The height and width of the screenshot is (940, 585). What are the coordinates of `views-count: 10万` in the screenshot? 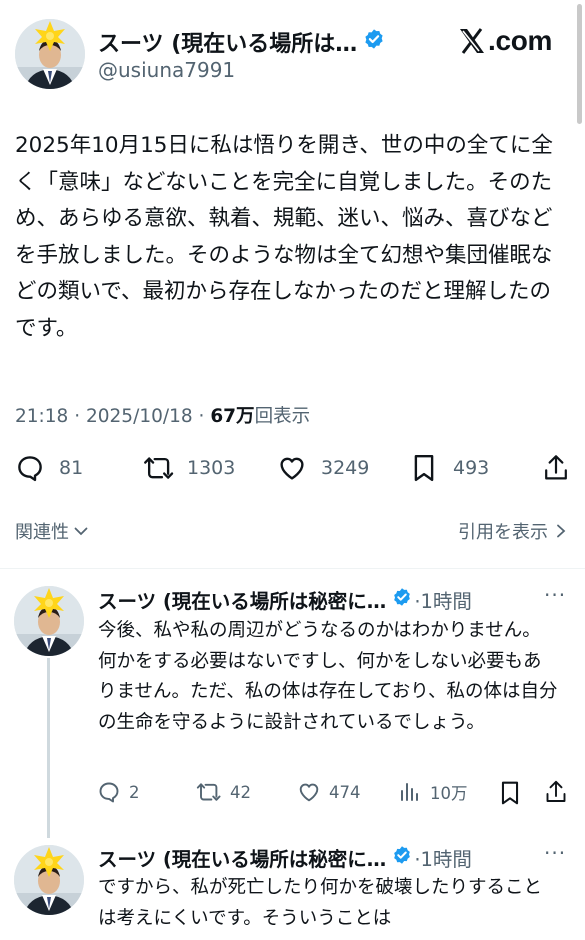 It's located at (449, 793).